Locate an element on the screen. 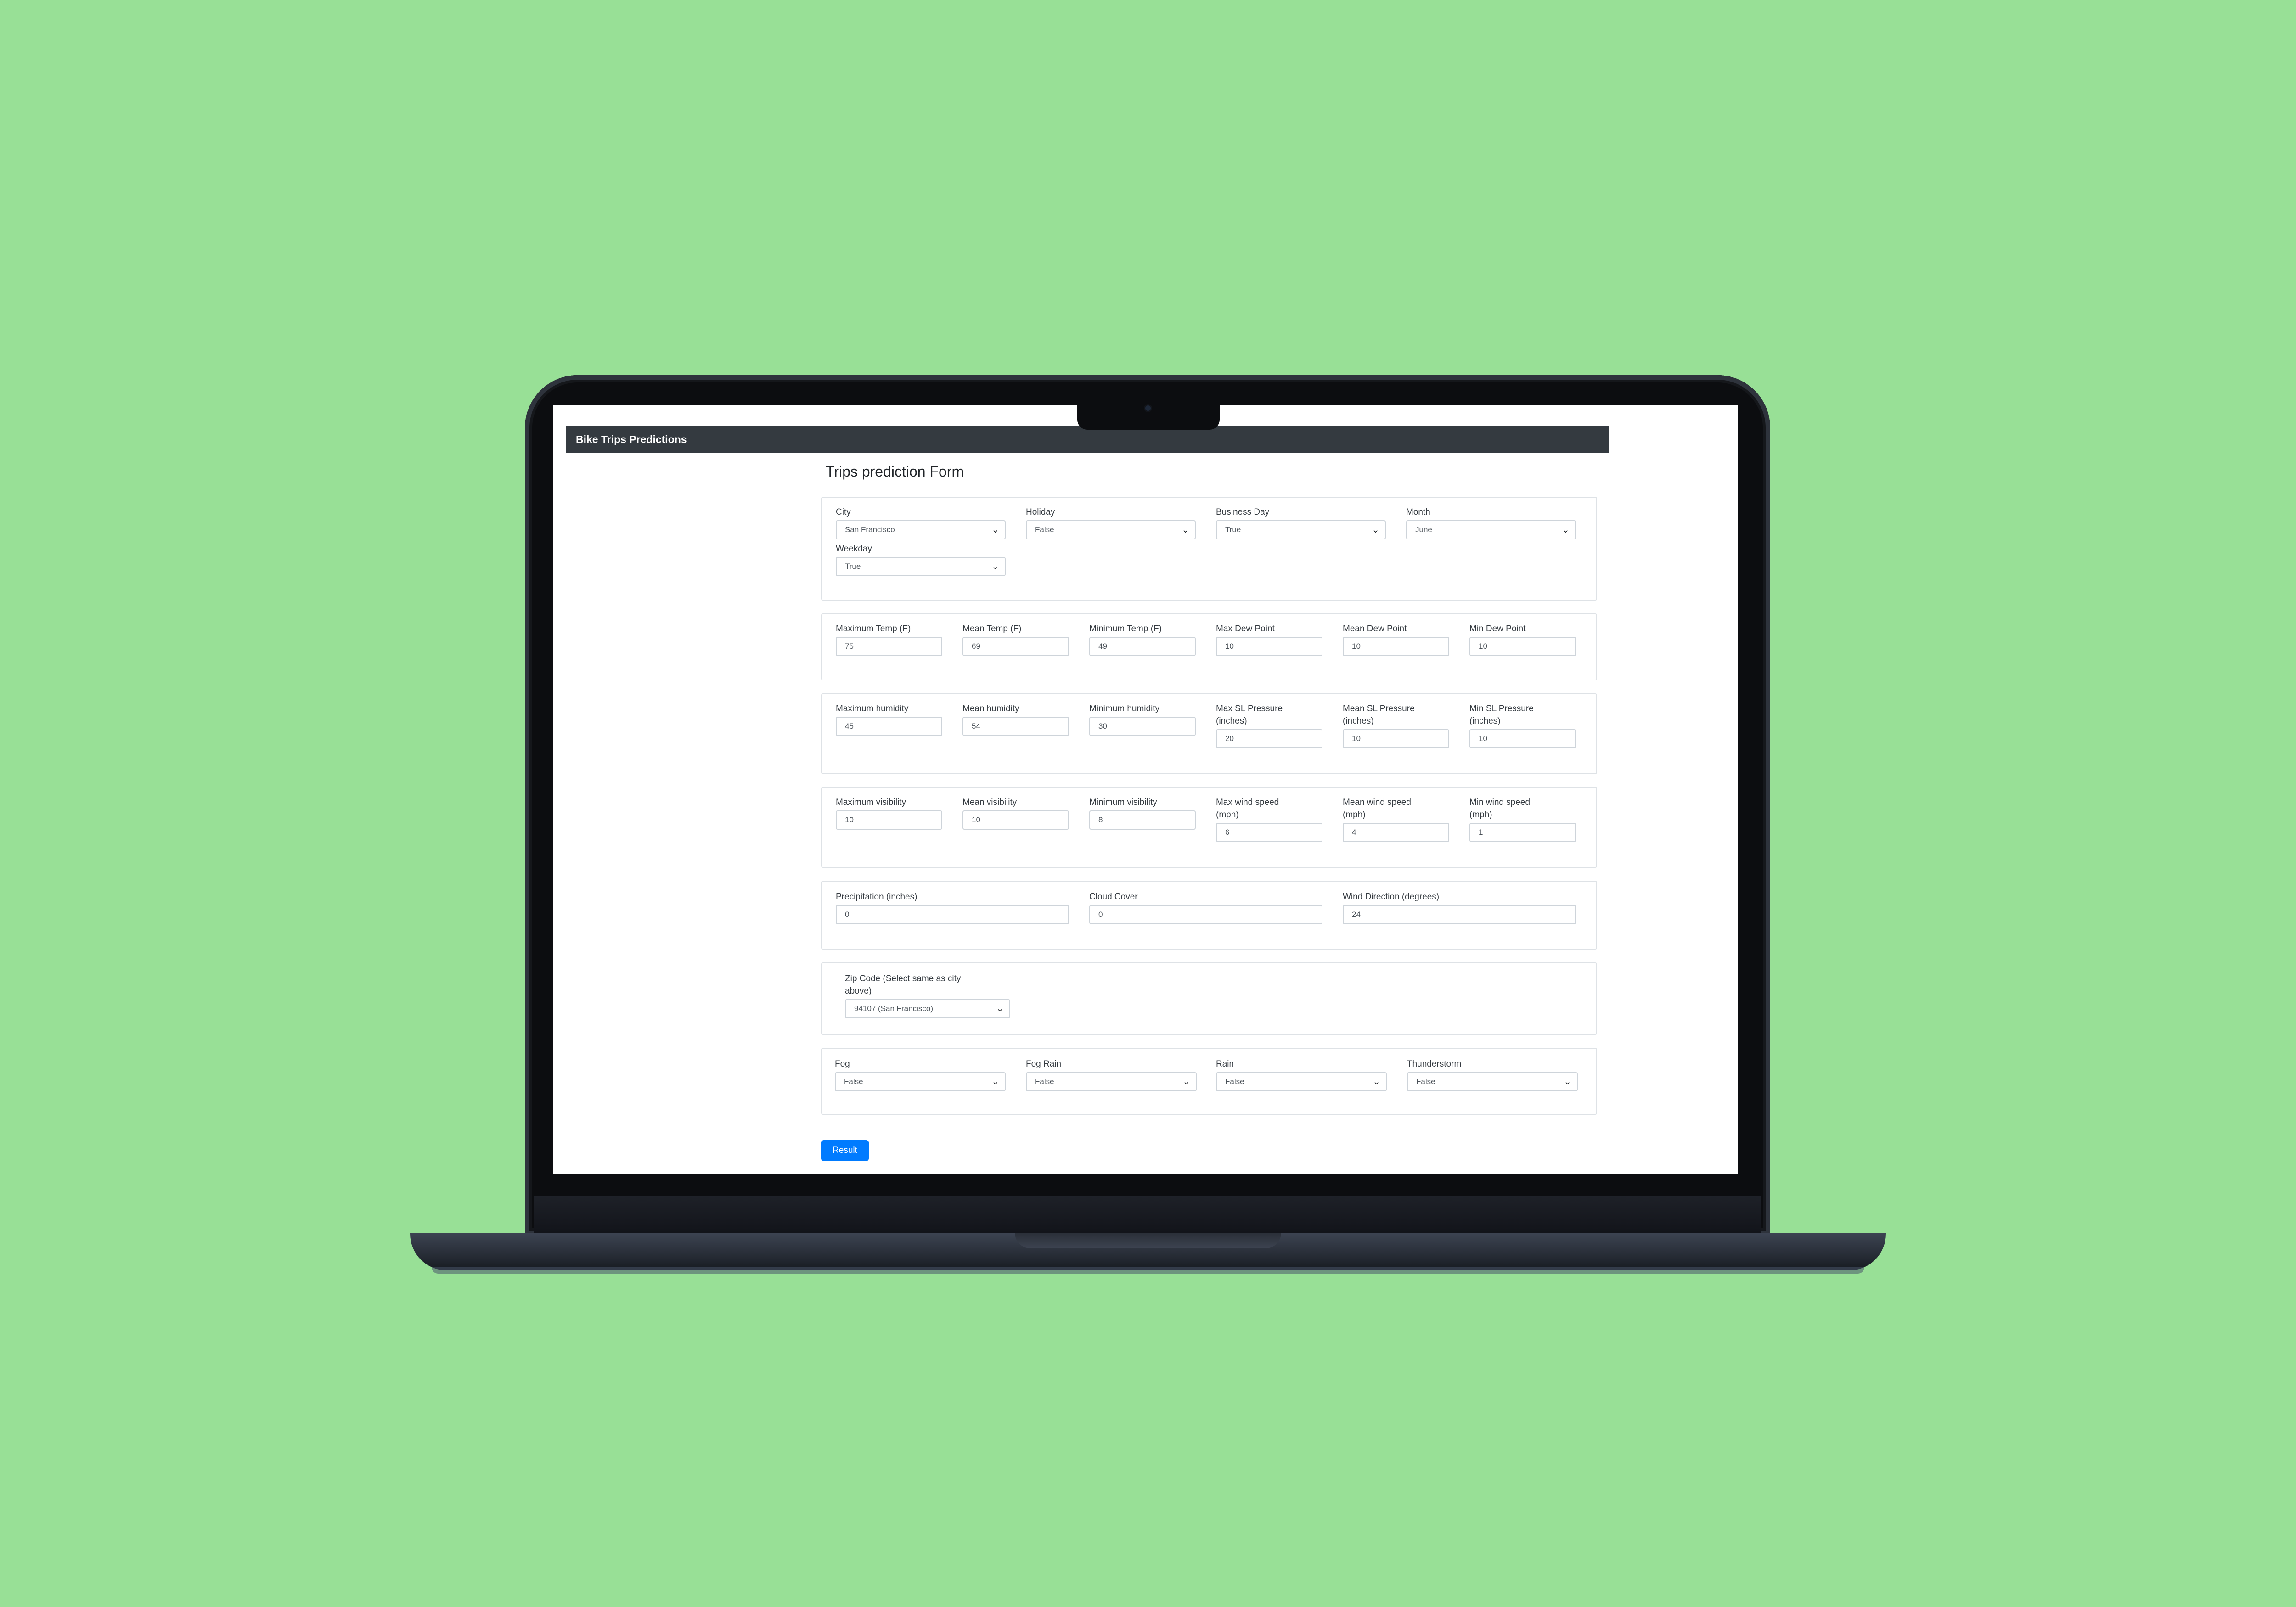 This screenshot has width=2296, height=1607. precipitation-label: Precipitation (inches) is located at coordinates (877, 897).